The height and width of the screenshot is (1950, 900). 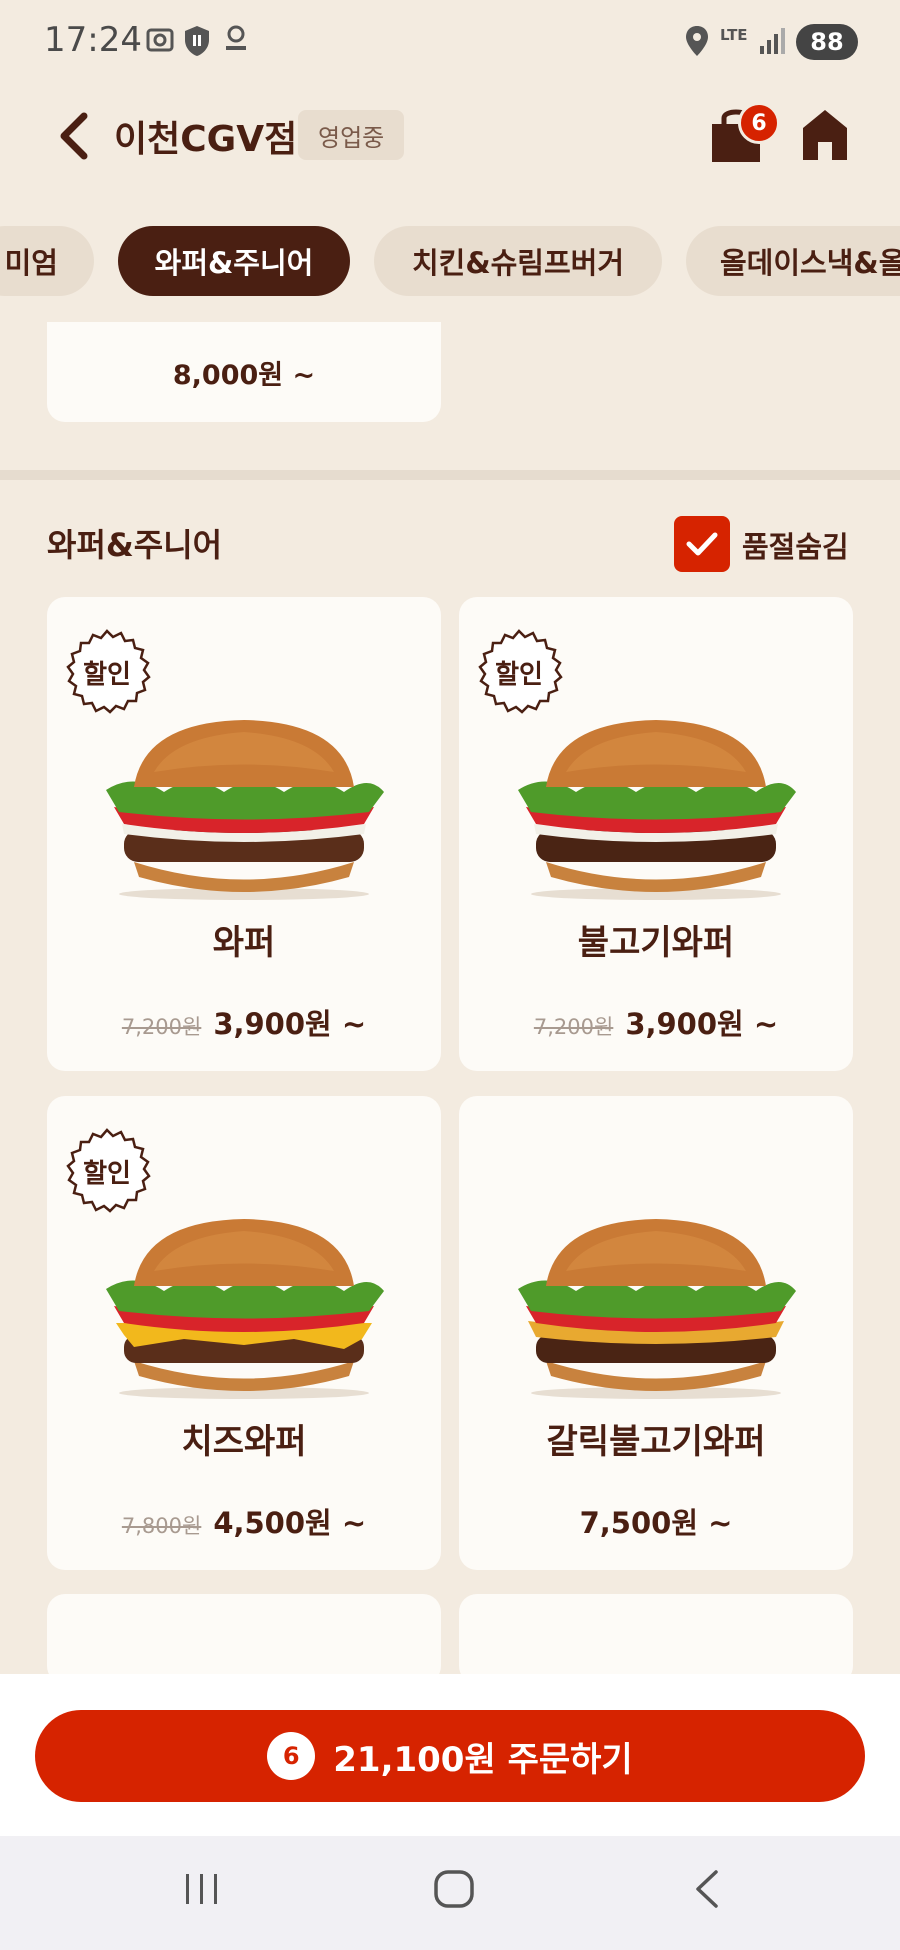 What do you see at coordinates (734, 35) in the screenshot?
I see `network-type: LTE` at bounding box center [734, 35].